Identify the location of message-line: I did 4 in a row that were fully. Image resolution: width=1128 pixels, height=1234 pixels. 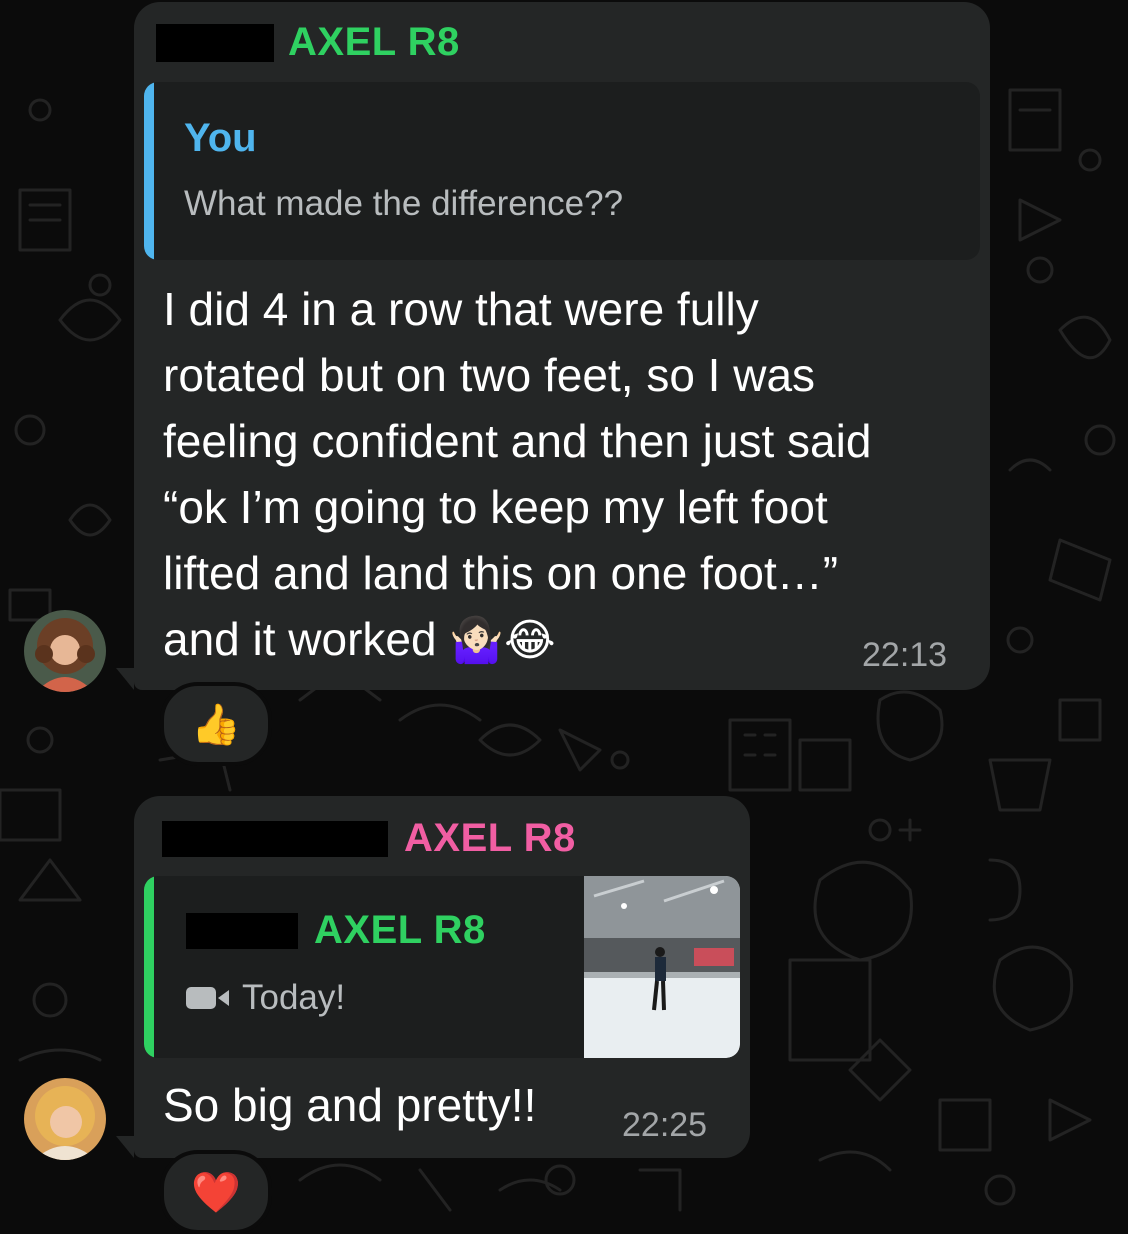
(461, 309).